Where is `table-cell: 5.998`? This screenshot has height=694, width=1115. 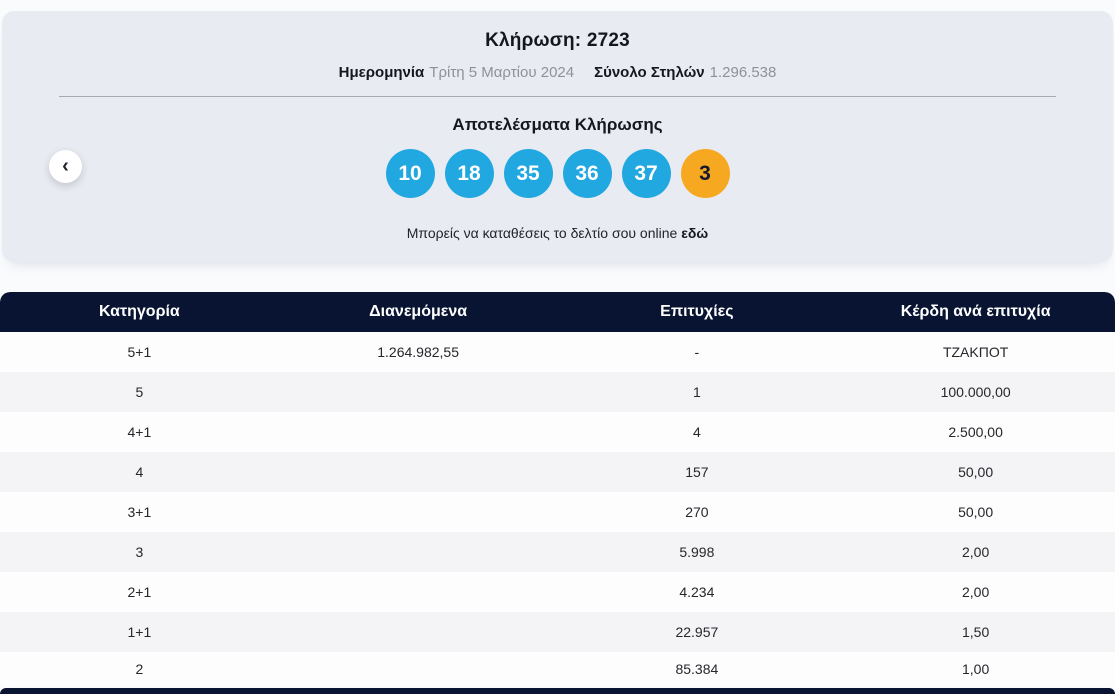 table-cell: 5.998 is located at coordinates (697, 552).